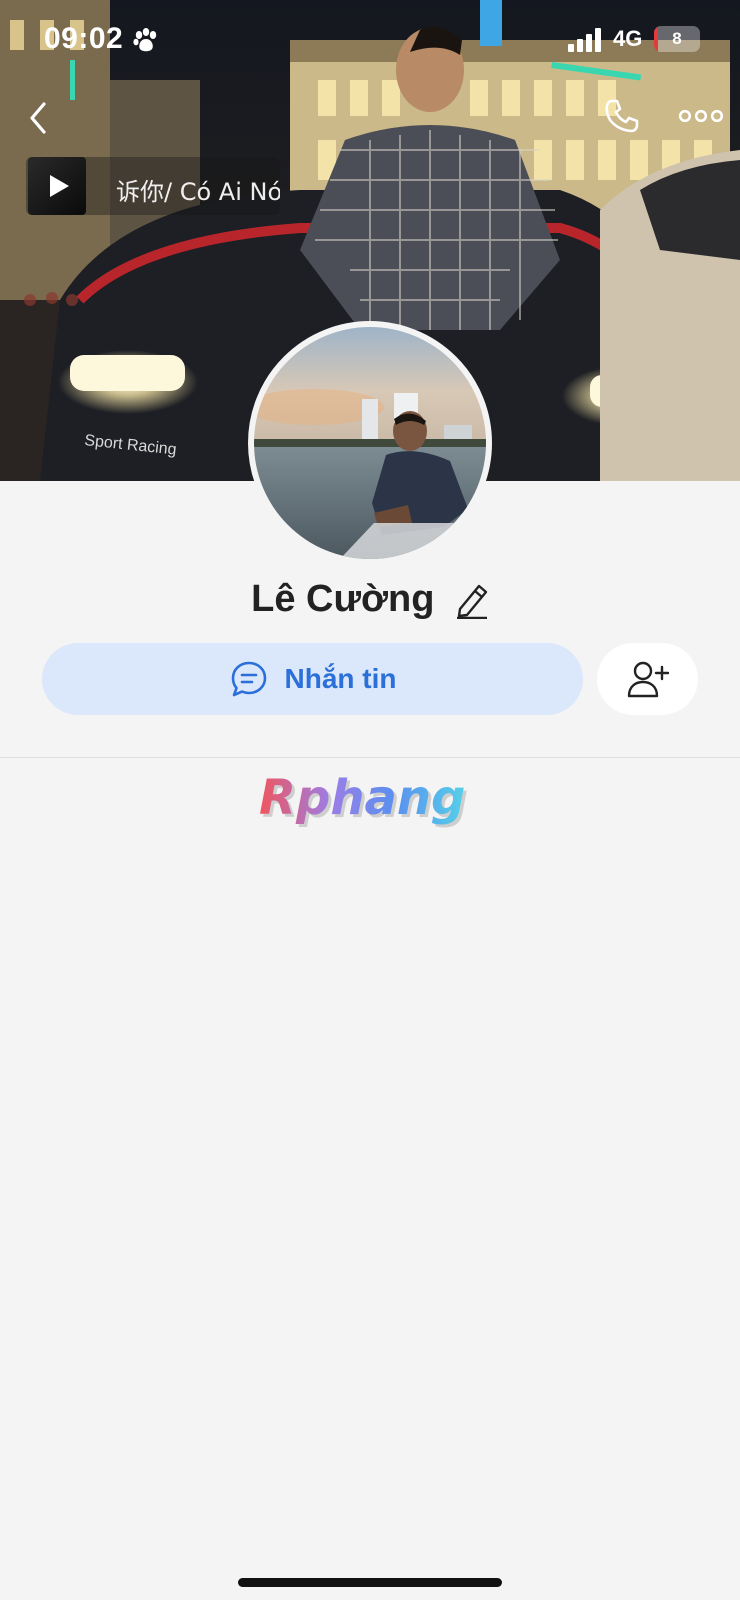 This screenshot has width=740, height=1600. What do you see at coordinates (248, 679) in the screenshot?
I see `chat-bubble-icon` at bounding box center [248, 679].